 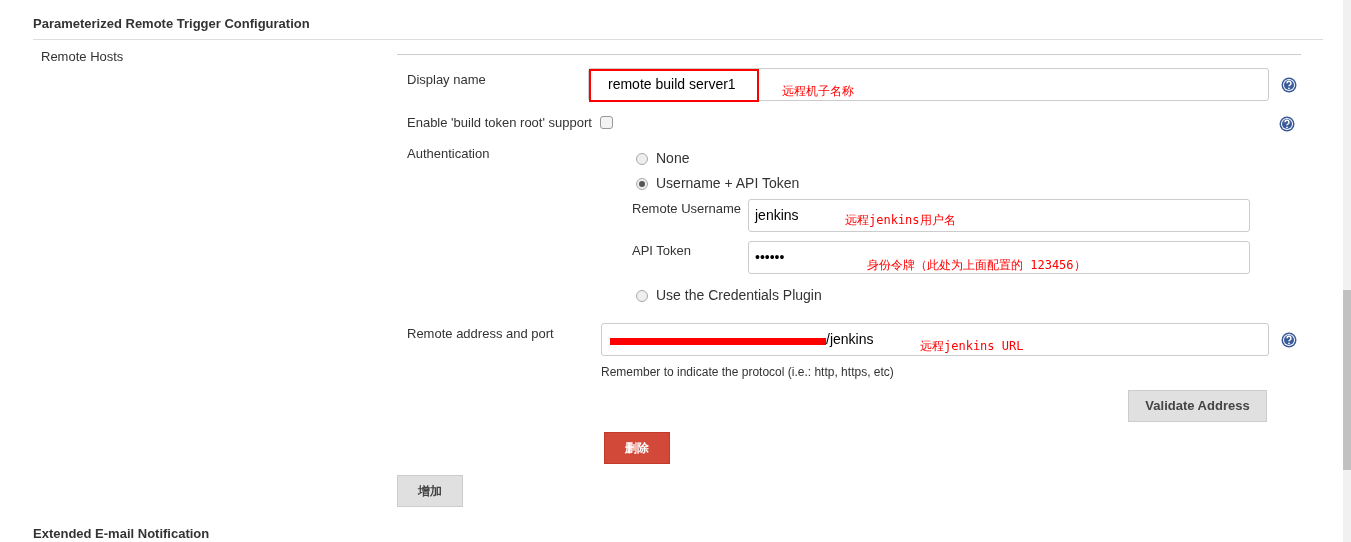 What do you see at coordinates (121, 533) in the screenshot?
I see `section-title: Extended E-mail Notification` at bounding box center [121, 533].